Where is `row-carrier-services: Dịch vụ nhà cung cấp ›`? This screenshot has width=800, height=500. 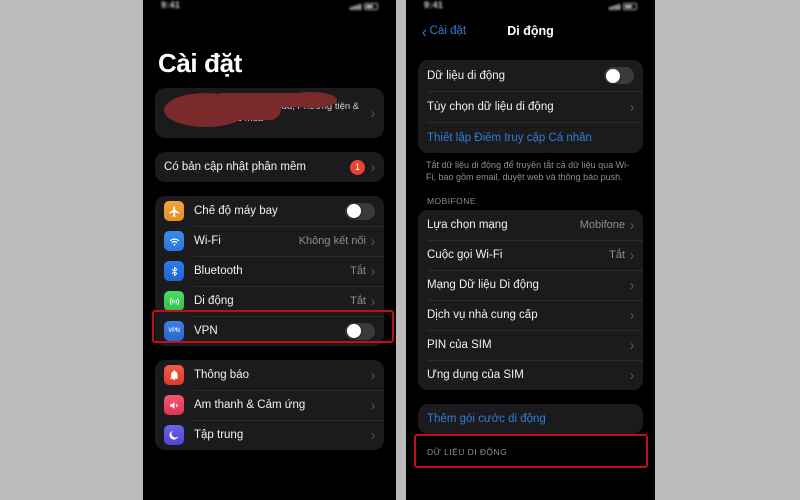 row-carrier-services: Dịch vụ nhà cung cấp › is located at coordinates (530, 315).